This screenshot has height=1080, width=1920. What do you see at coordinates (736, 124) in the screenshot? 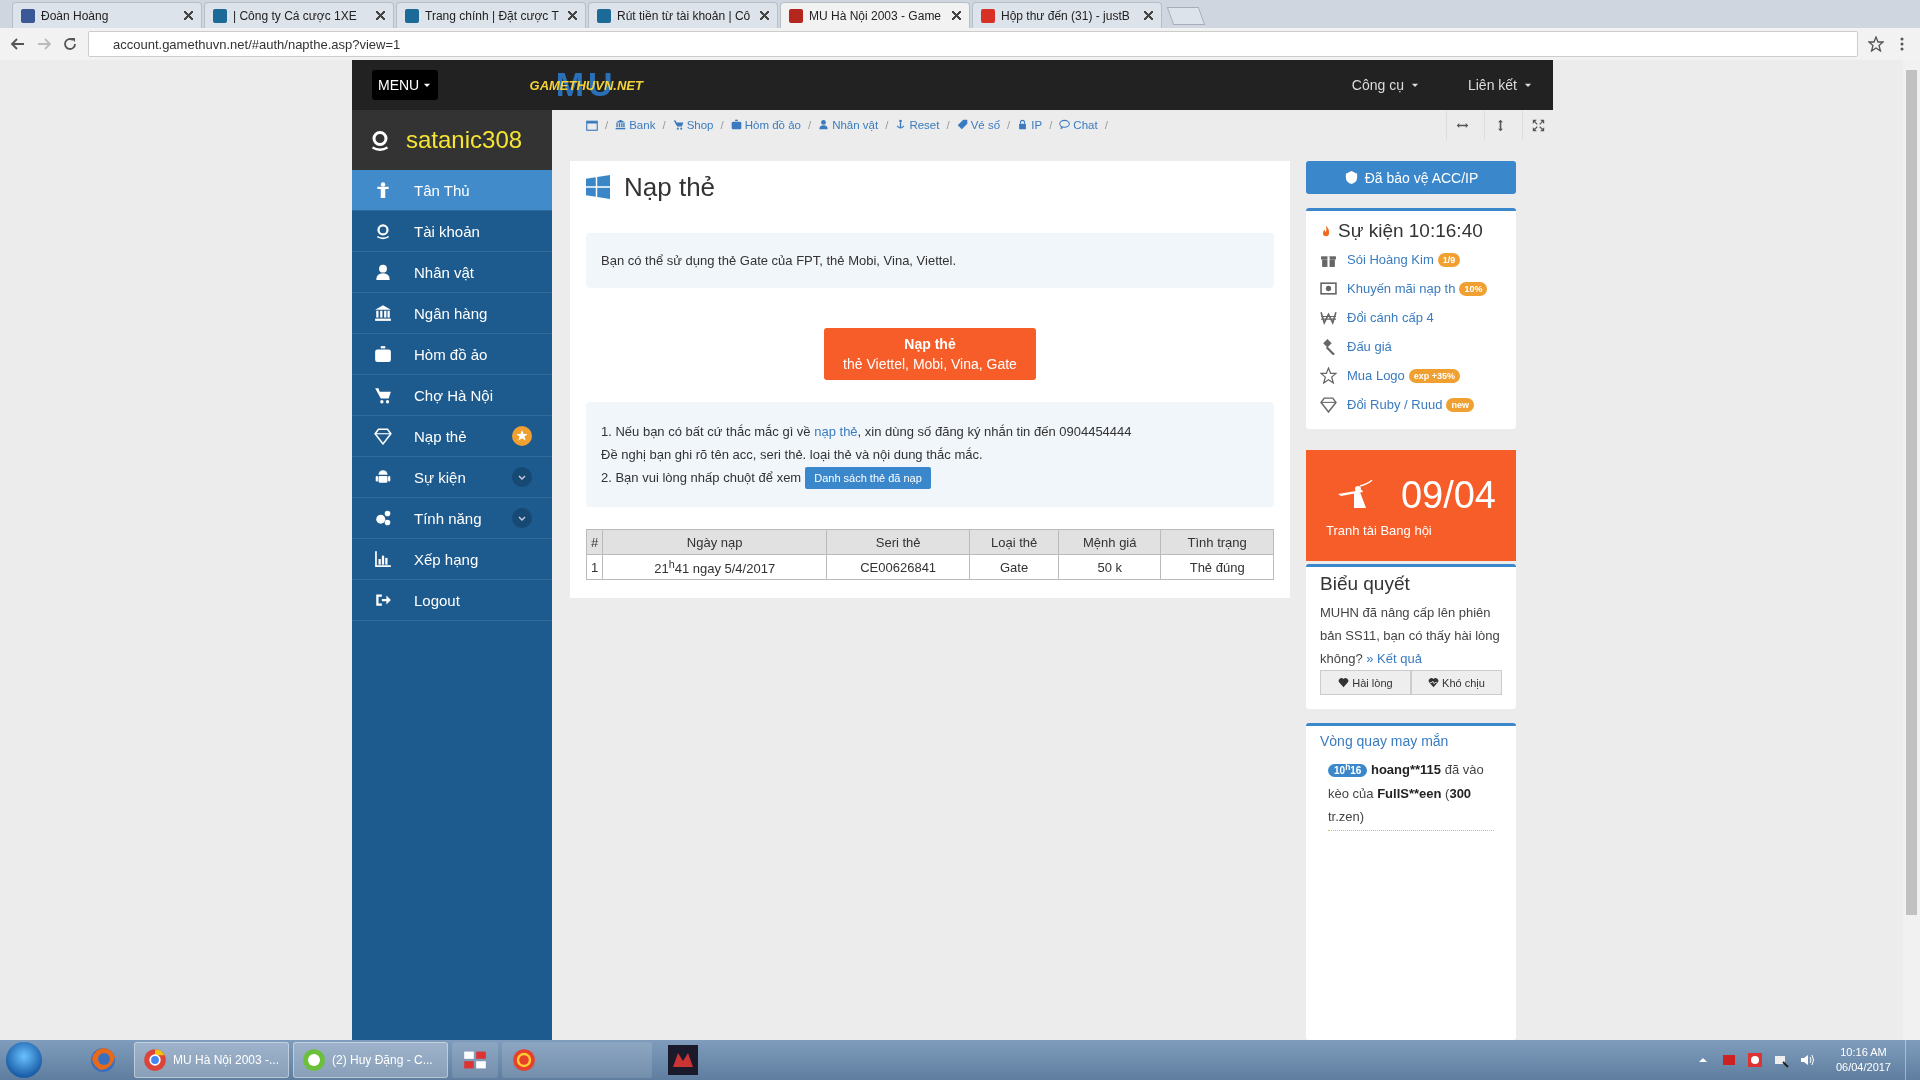
I see `briefcase-icon` at bounding box center [736, 124].